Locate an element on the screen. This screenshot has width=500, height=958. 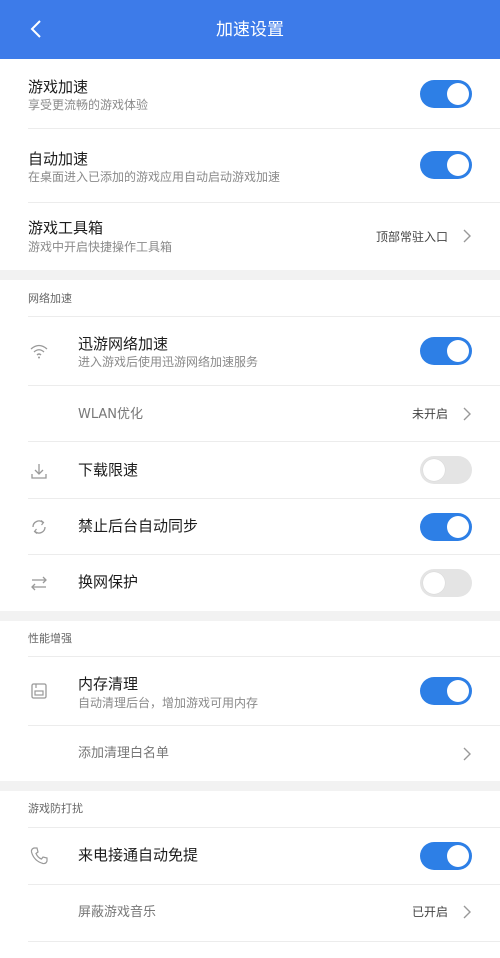
memory-clean-row: 内存清理 自动清理后台，增加游戏可用内存 is located at coordinates (250, 691).